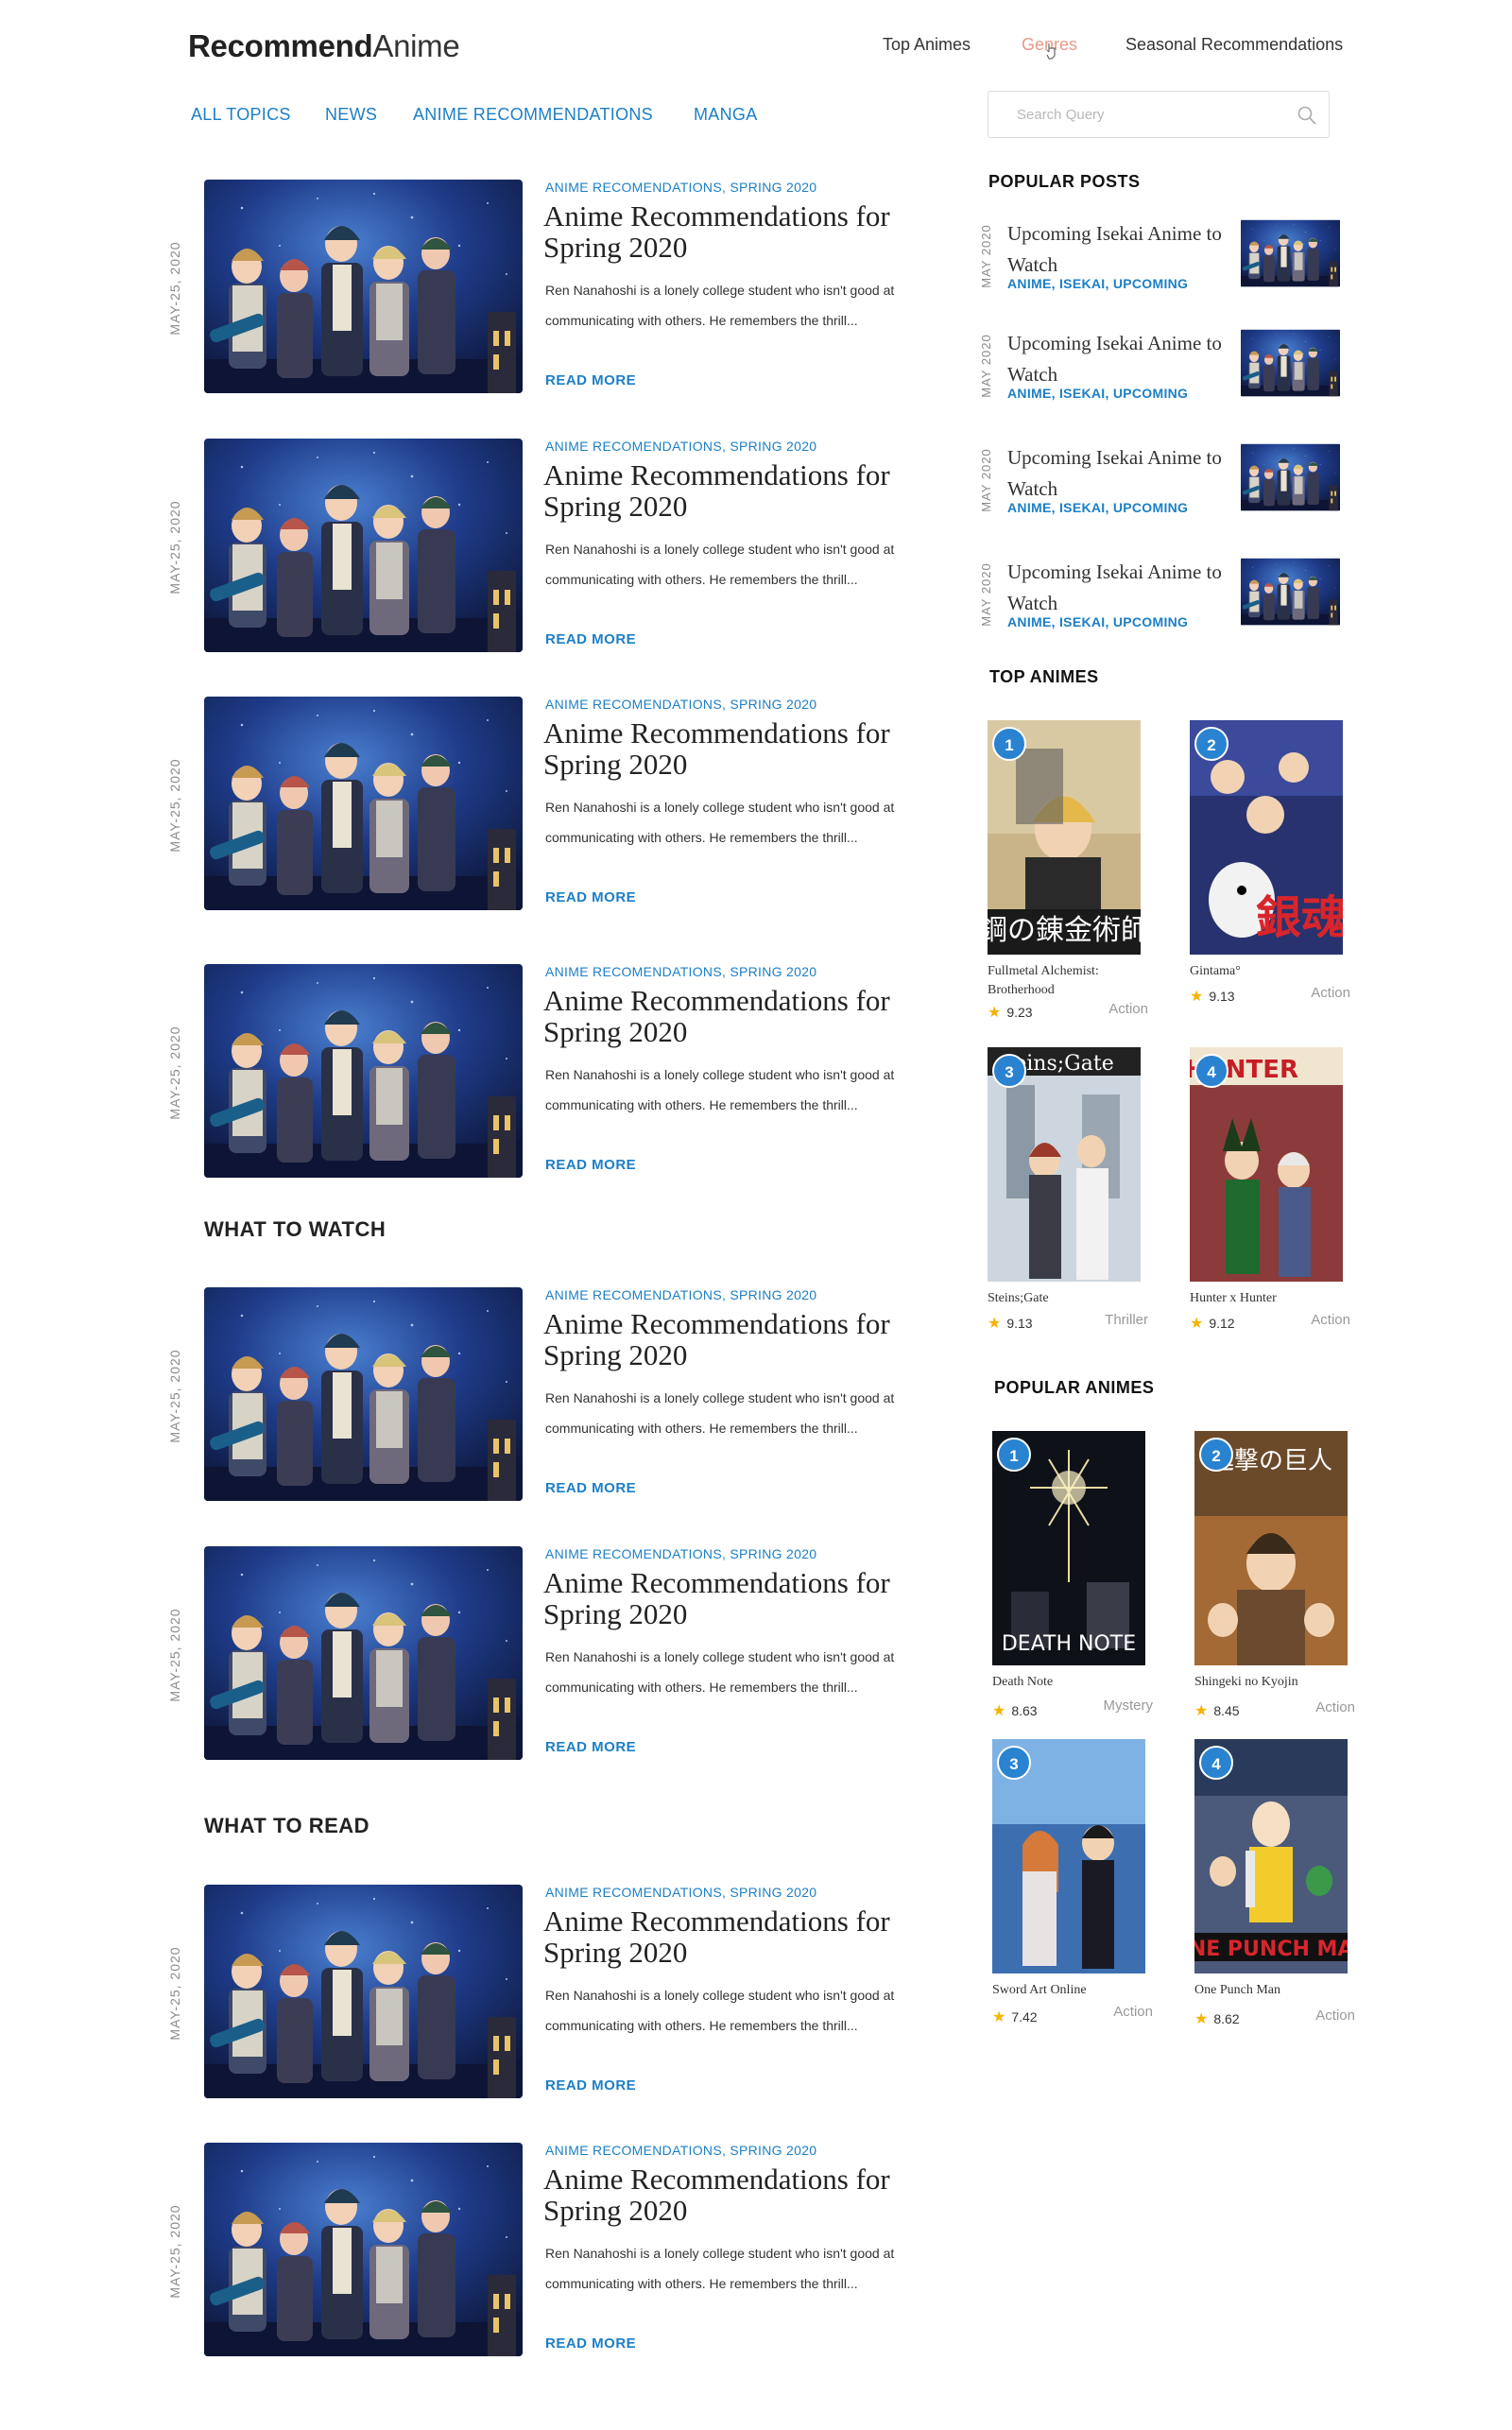 The width and height of the screenshot is (1512, 2430). What do you see at coordinates (1217, 1711) in the screenshot?
I see `anime-rating: ★ 8.45` at bounding box center [1217, 1711].